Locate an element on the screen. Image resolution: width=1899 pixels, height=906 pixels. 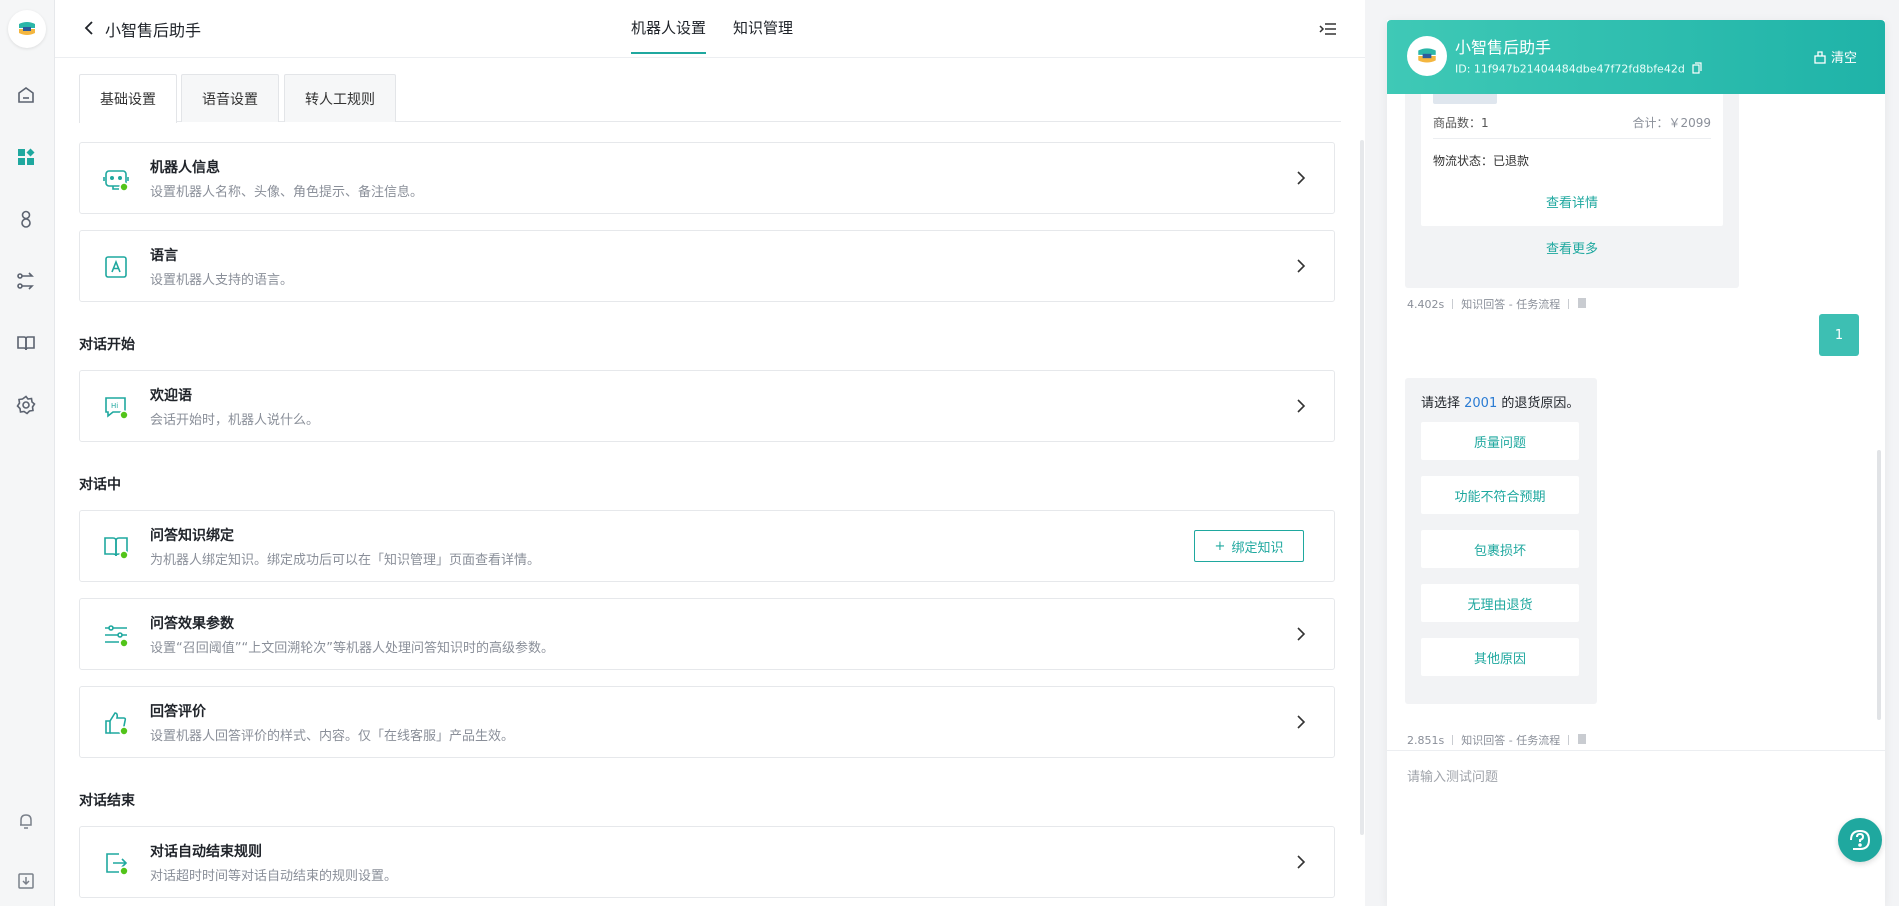
chat-scrollbar is located at coordinates (1879, 585).